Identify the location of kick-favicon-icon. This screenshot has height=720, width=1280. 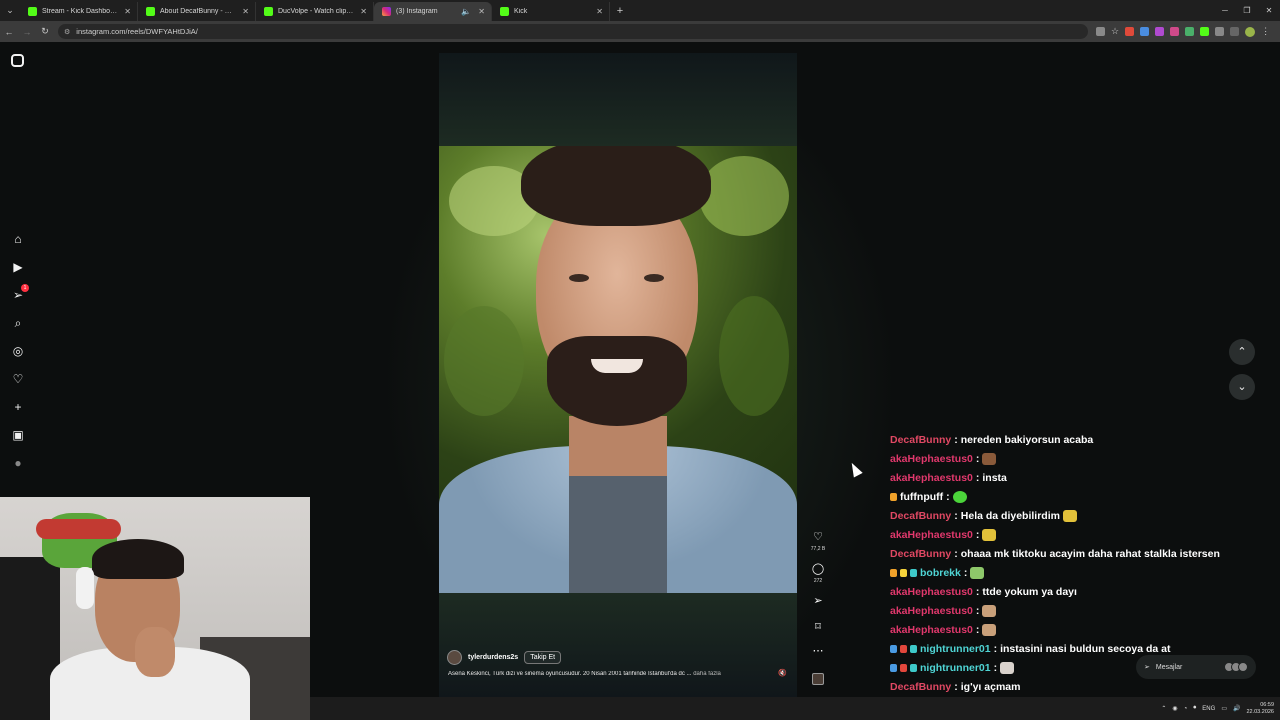
(150, 11).